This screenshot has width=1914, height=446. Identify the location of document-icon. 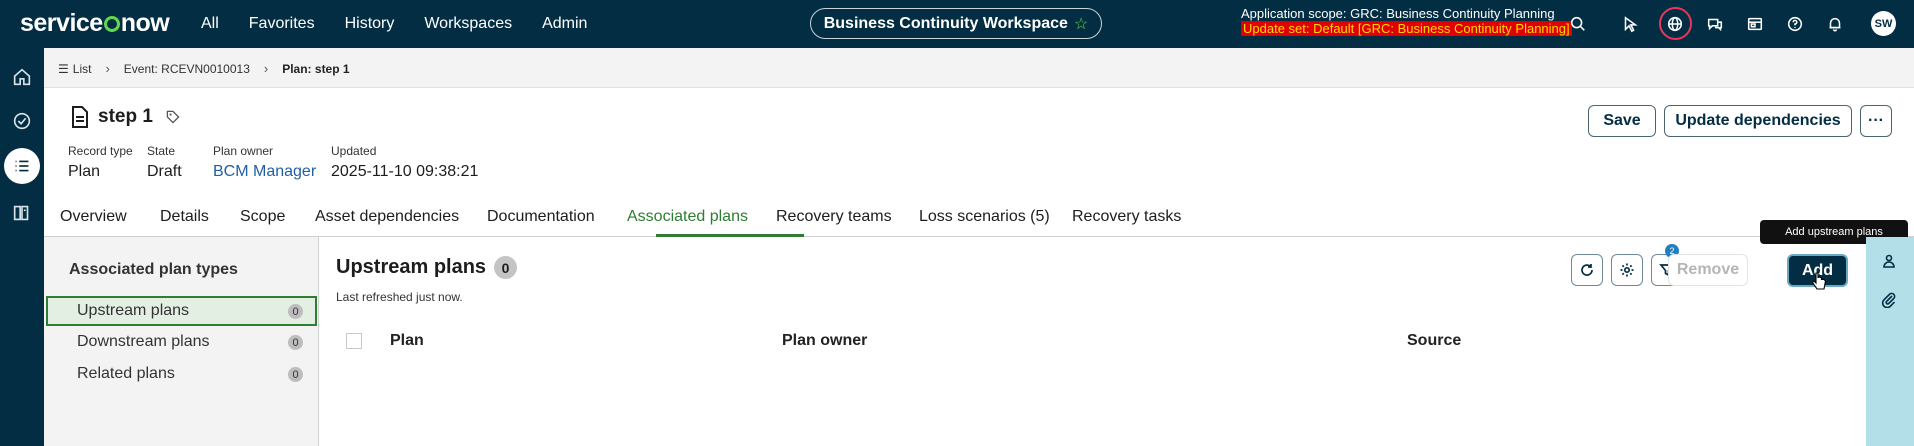
(80, 117).